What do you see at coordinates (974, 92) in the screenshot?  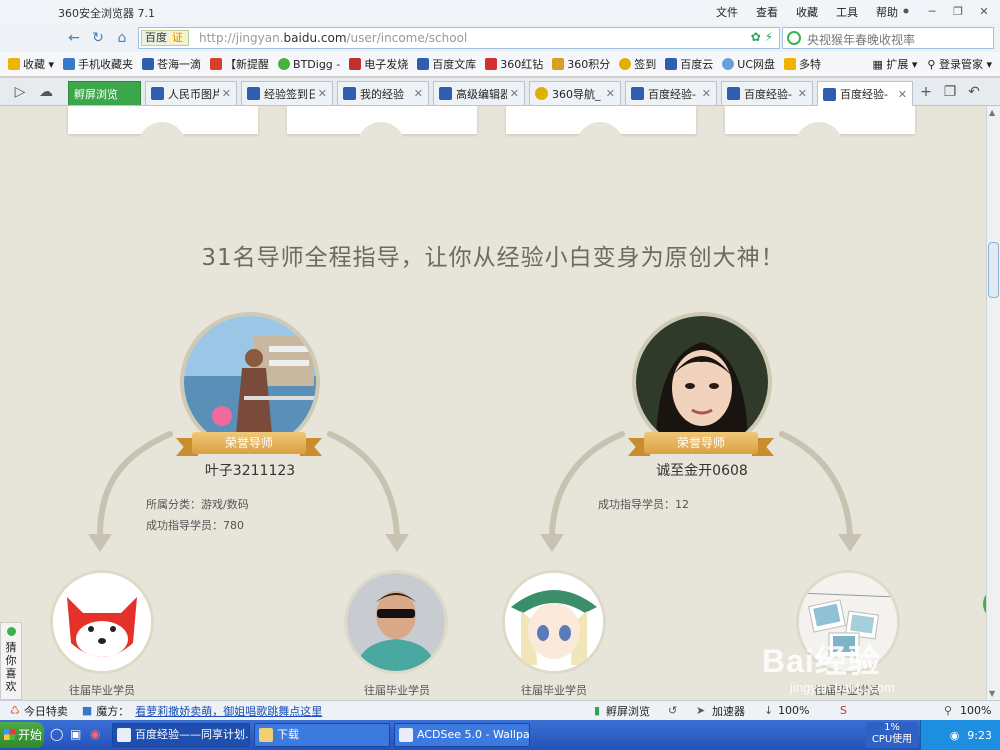 I see `undo-close-icon: ↶` at bounding box center [974, 92].